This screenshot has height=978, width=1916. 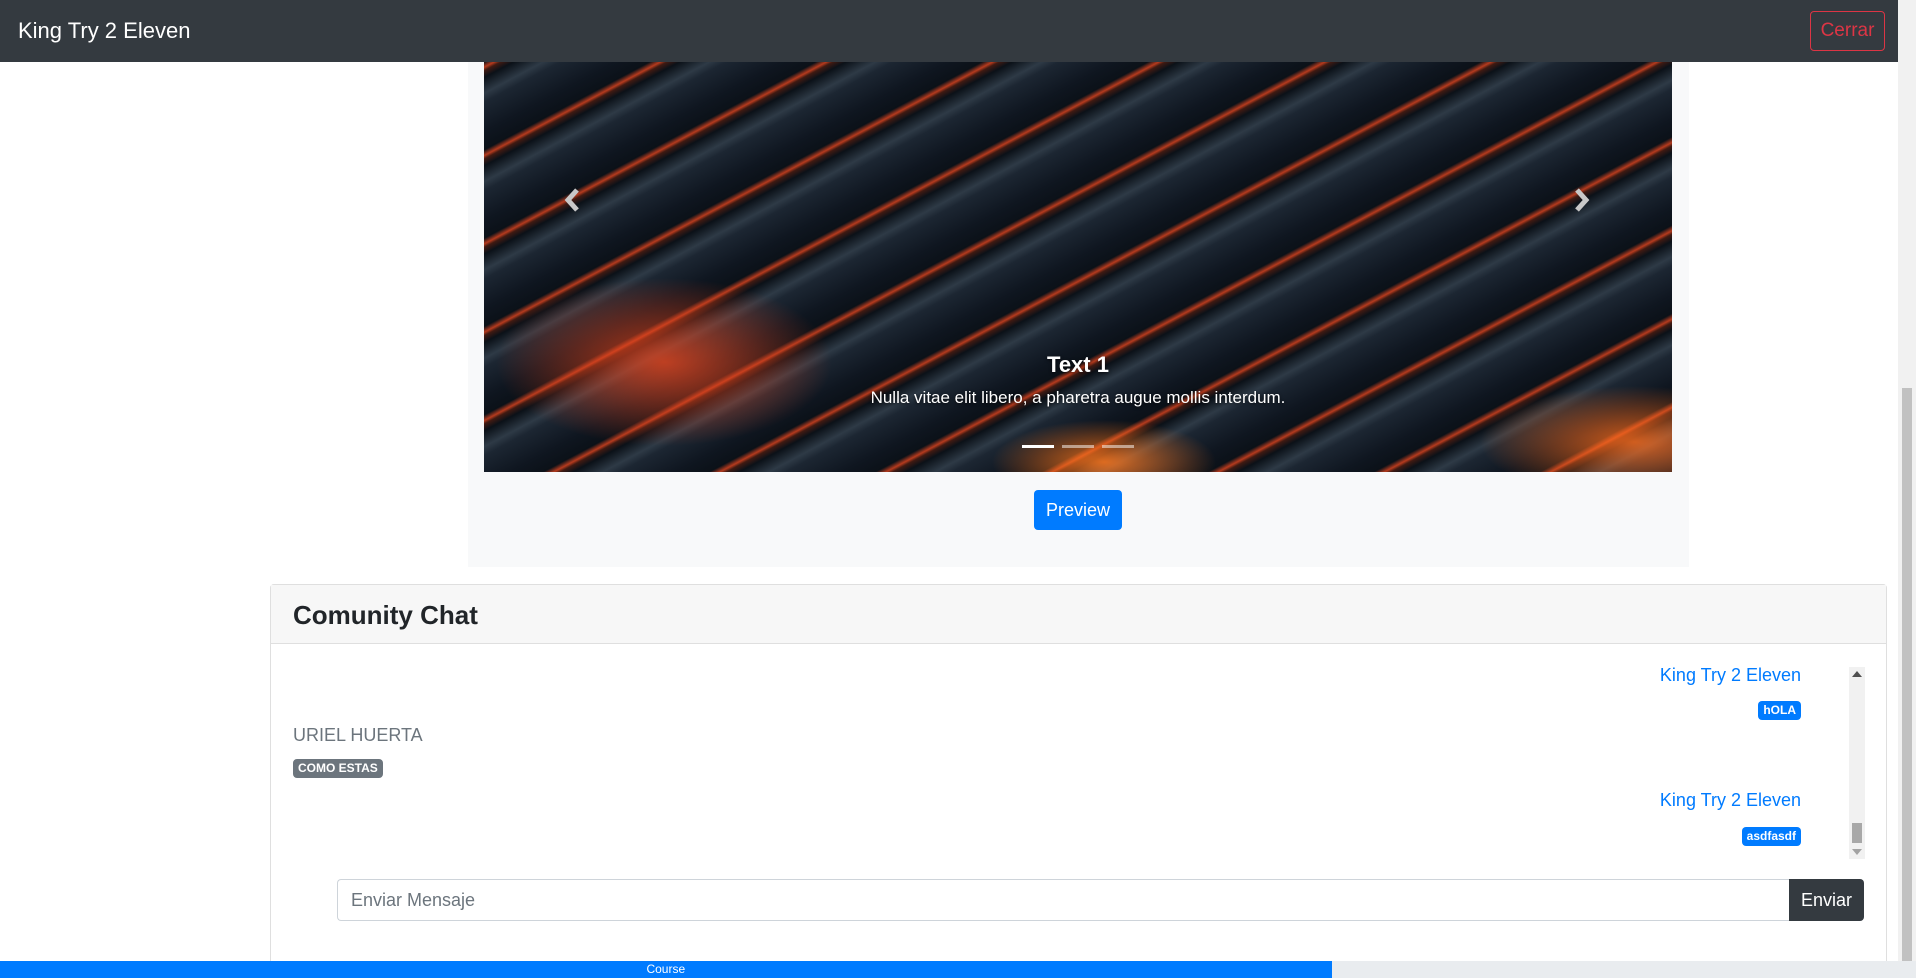 What do you see at coordinates (1857, 674) in the screenshot?
I see `scroll-up-icon` at bounding box center [1857, 674].